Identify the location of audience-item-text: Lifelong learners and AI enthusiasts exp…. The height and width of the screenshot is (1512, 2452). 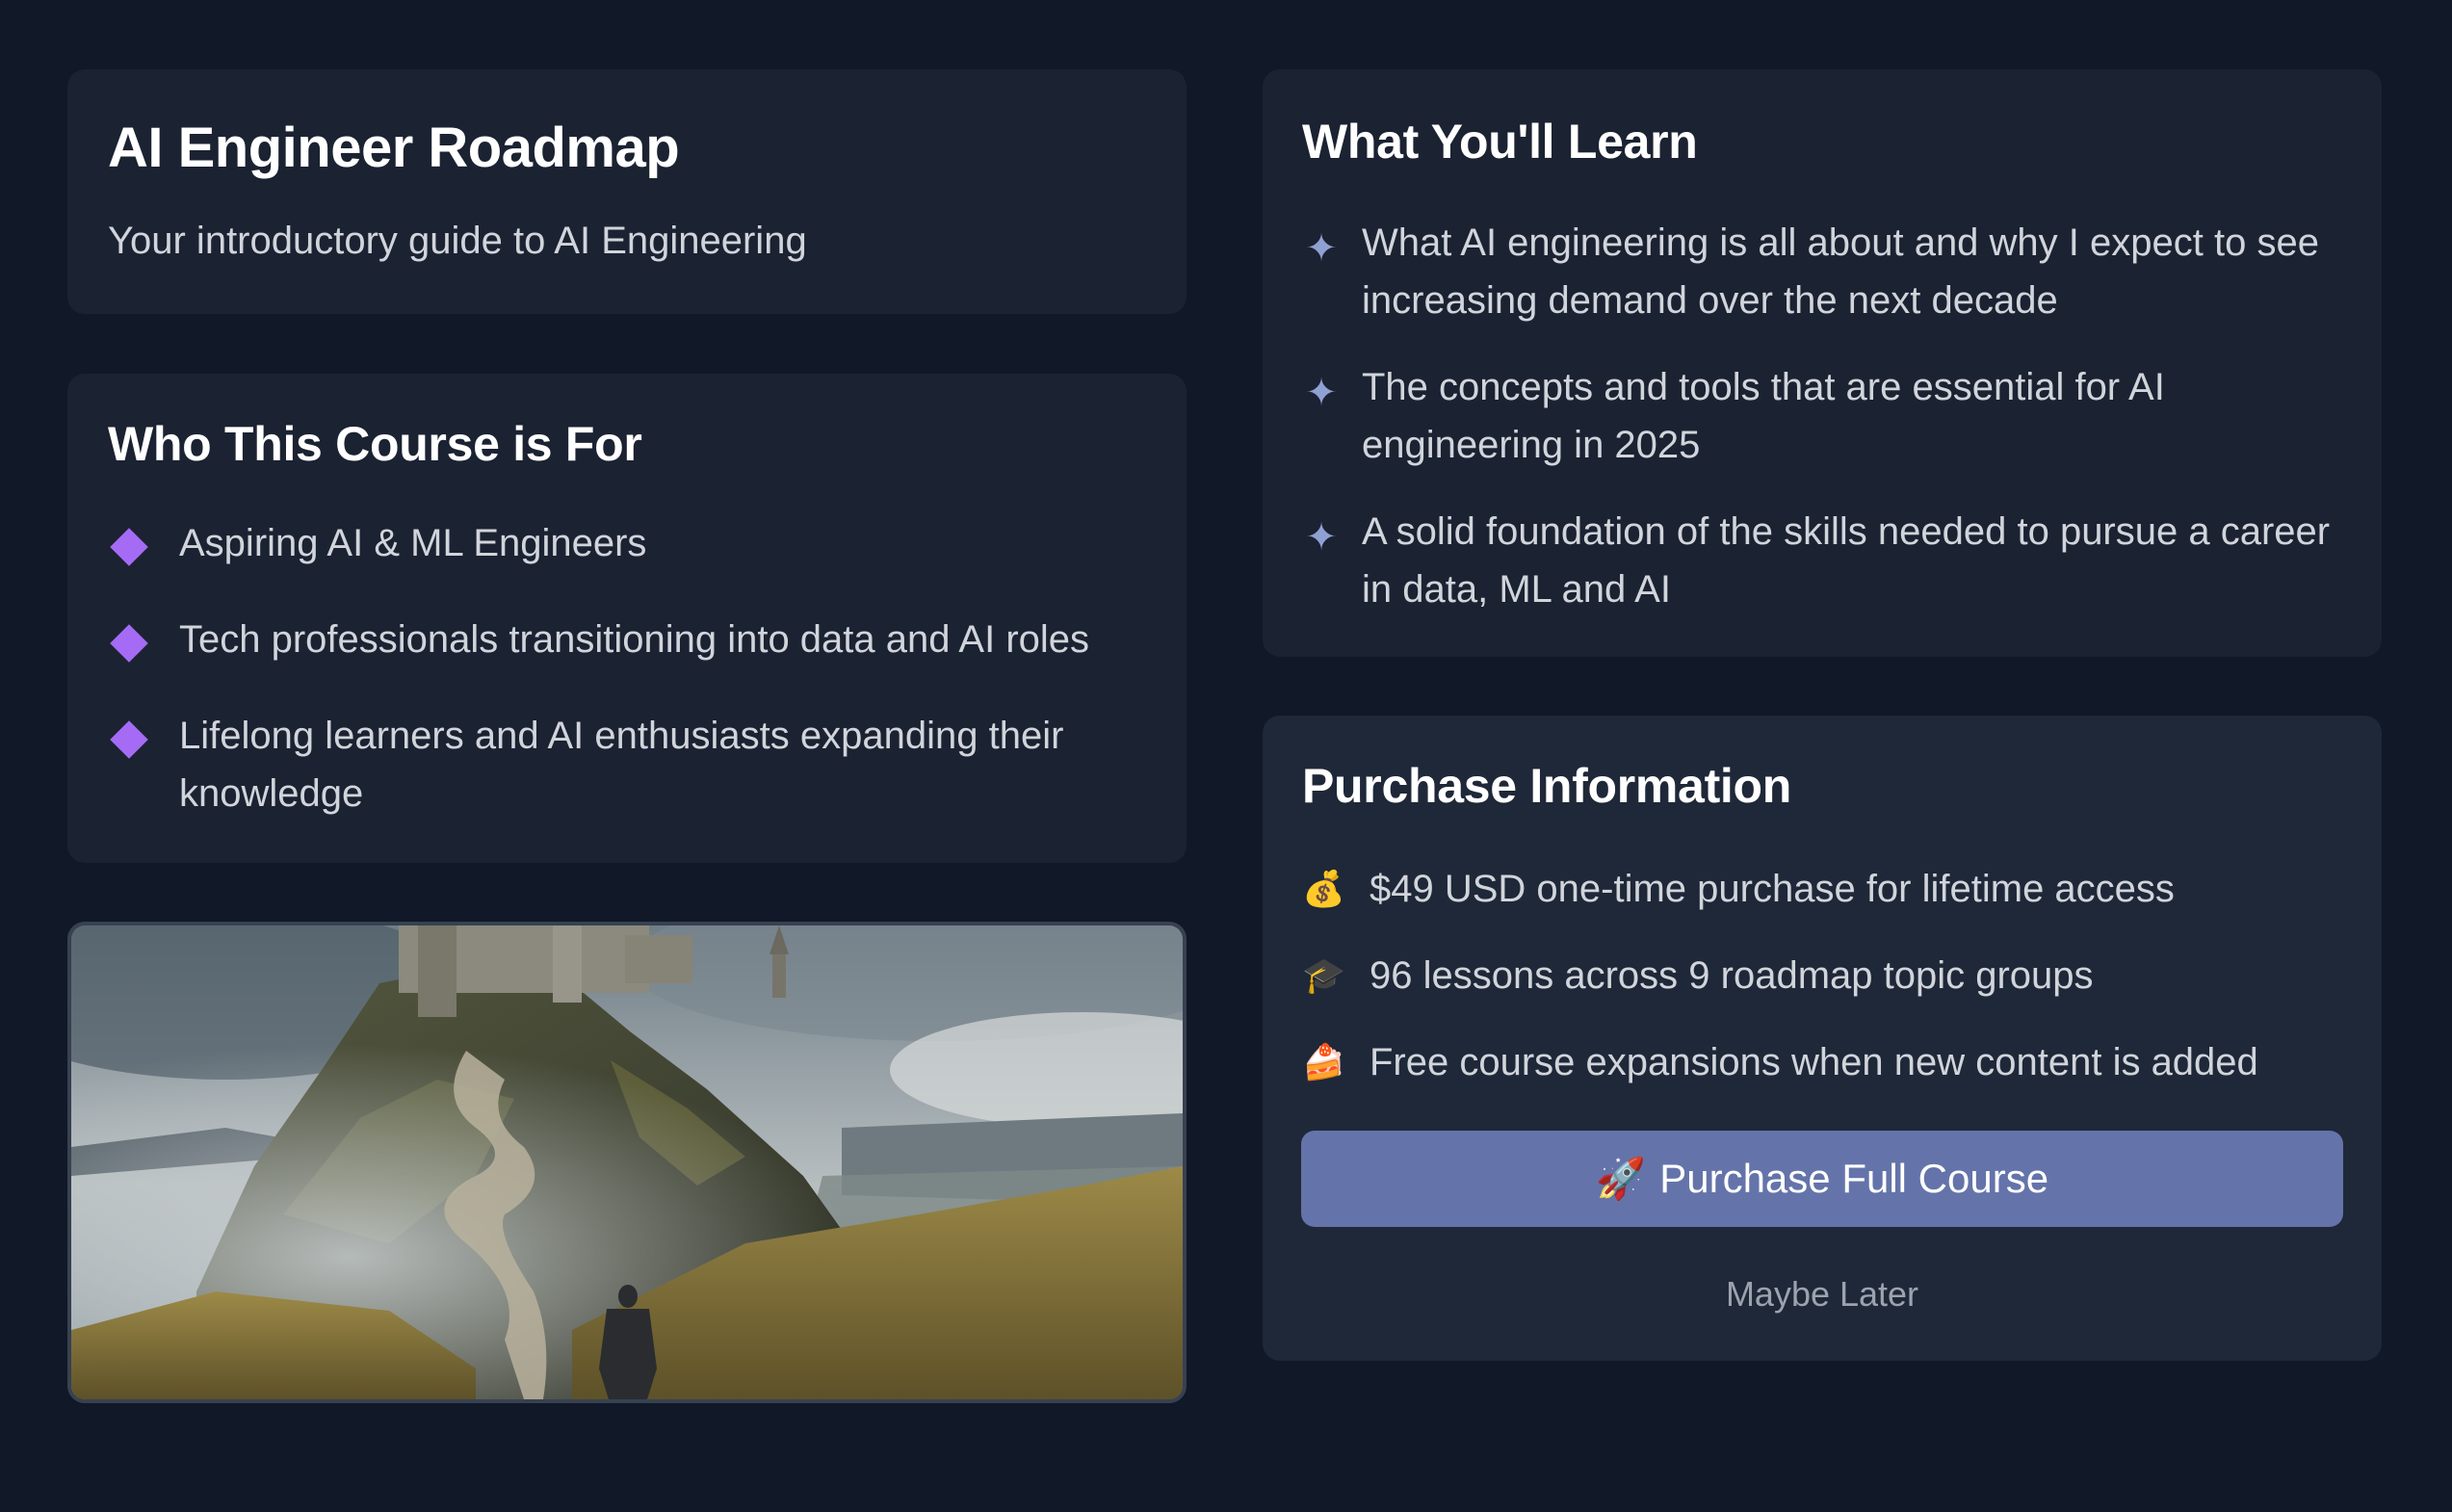
(621, 765).